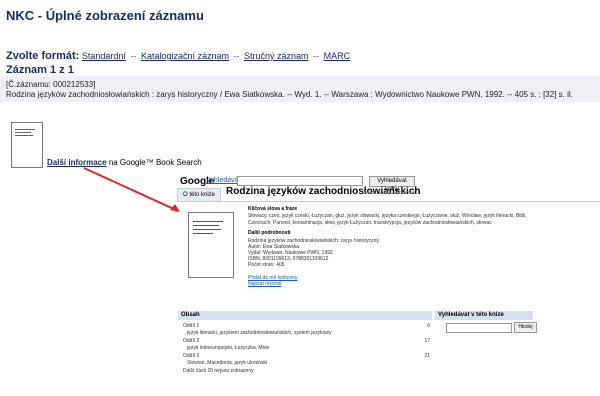 The height and width of the screenshot is (396, 600). What do you see at coordinates (269, 233) in the screenshot?
I see `details-heading: Další podrobnosti` at bounding box center [269, 233].